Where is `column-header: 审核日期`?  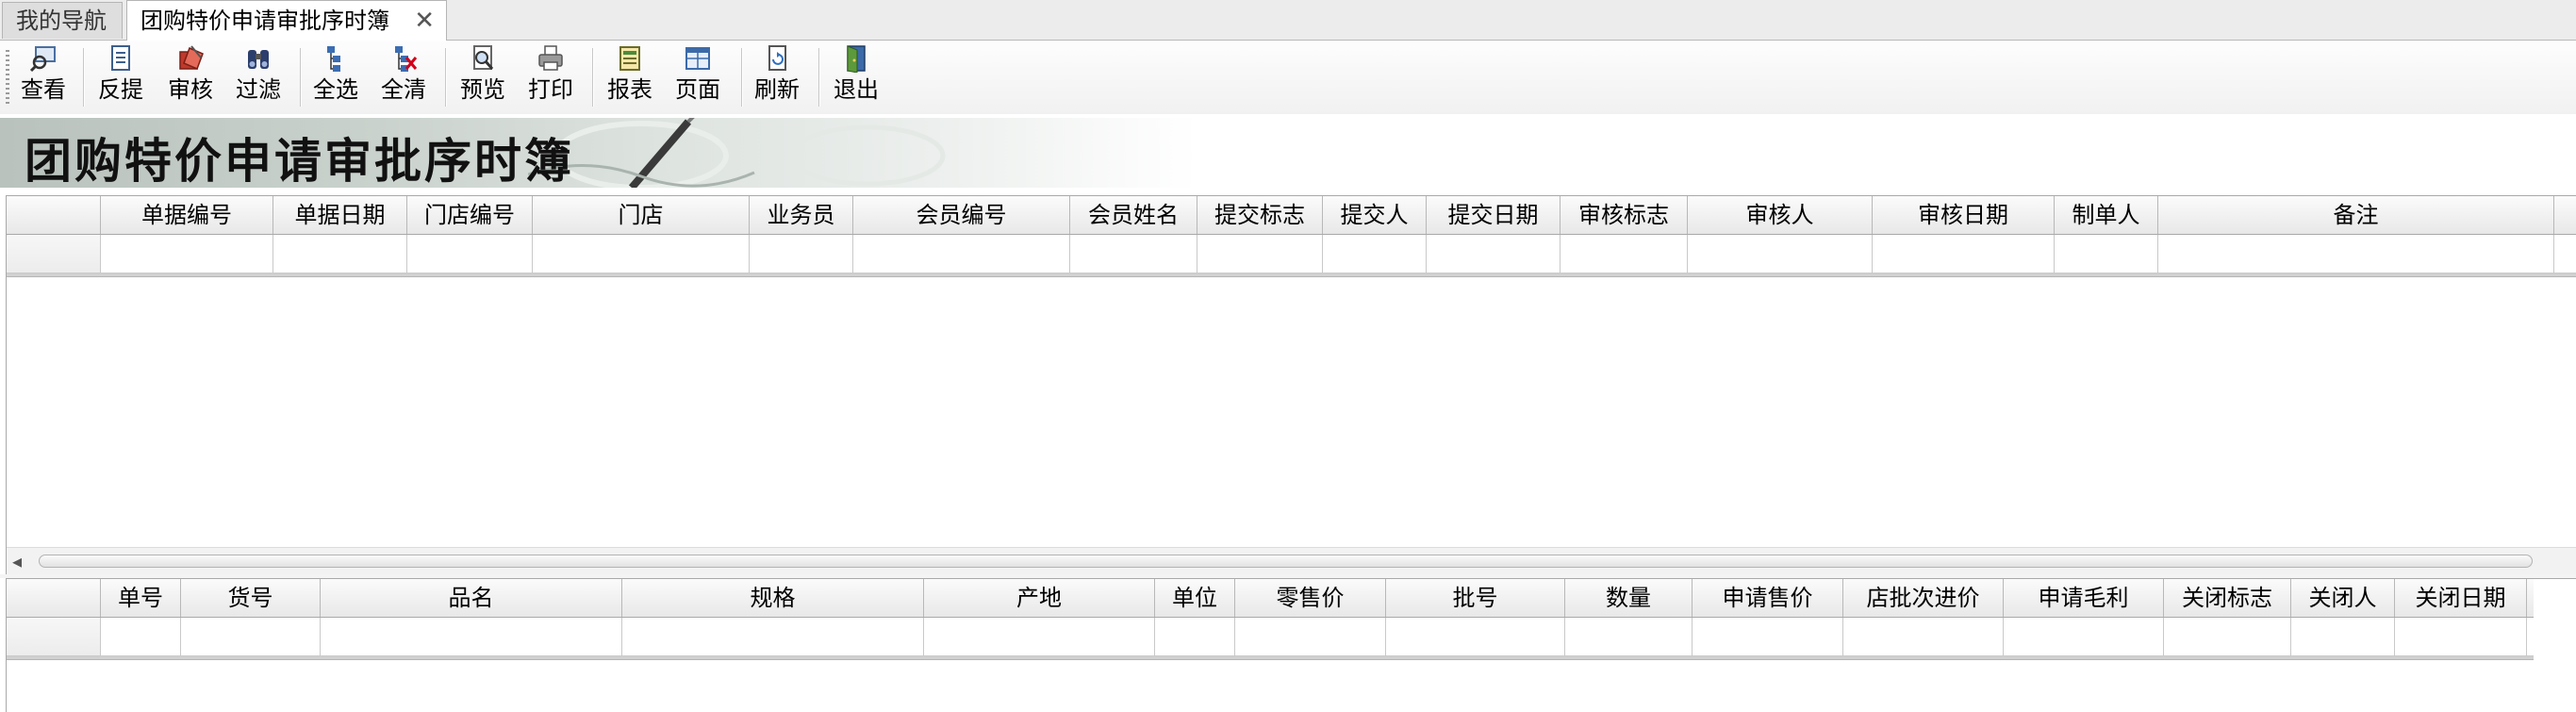 column-header: 审核日期 is located at coordinates (1964, 215).